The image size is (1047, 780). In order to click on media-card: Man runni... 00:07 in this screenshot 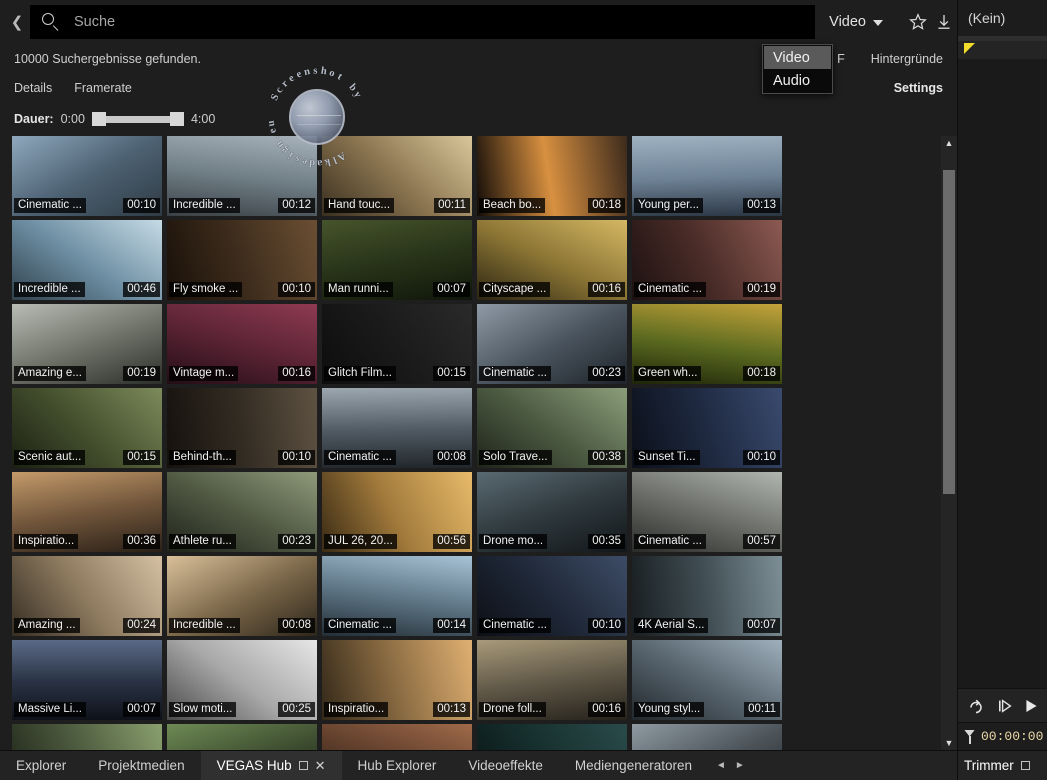, I will do `click(397, 260)`.